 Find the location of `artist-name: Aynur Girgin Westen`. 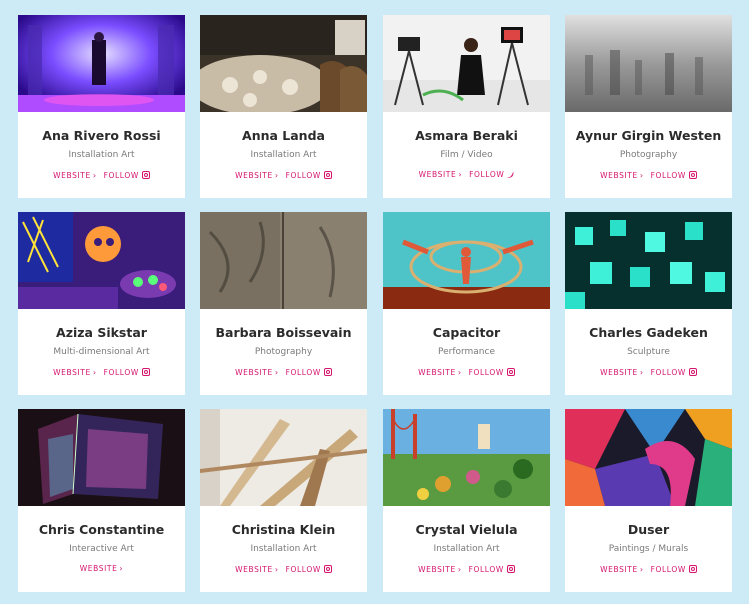

artist-name: Aynur Girgin Westen is located at coordinates (648, 135).